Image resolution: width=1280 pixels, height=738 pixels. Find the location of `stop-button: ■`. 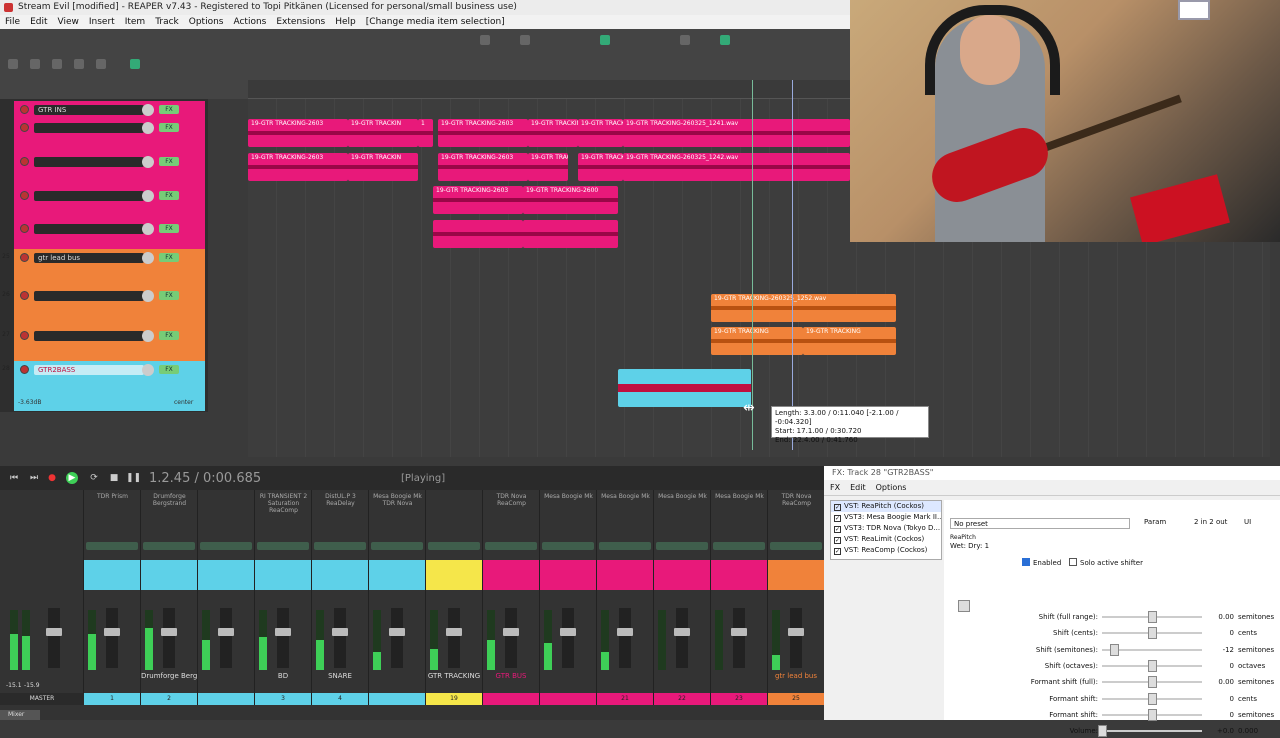

stop-button: ■ is located at coordinates (114, 478).